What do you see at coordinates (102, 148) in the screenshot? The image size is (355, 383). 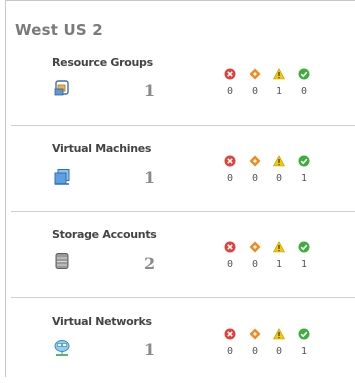 I see `section-title: Virtual Machines` at bounding box center [102, 148].